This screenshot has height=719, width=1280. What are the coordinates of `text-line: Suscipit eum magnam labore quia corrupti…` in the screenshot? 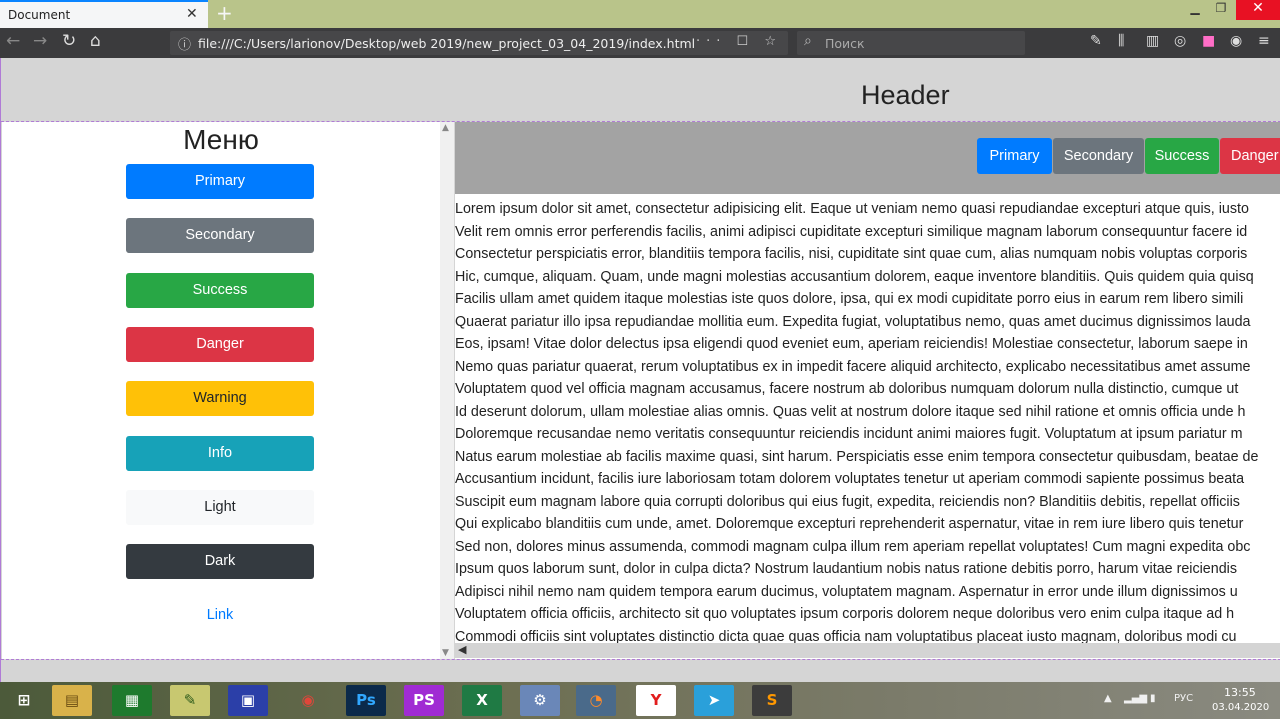 It's located at (847, 501).